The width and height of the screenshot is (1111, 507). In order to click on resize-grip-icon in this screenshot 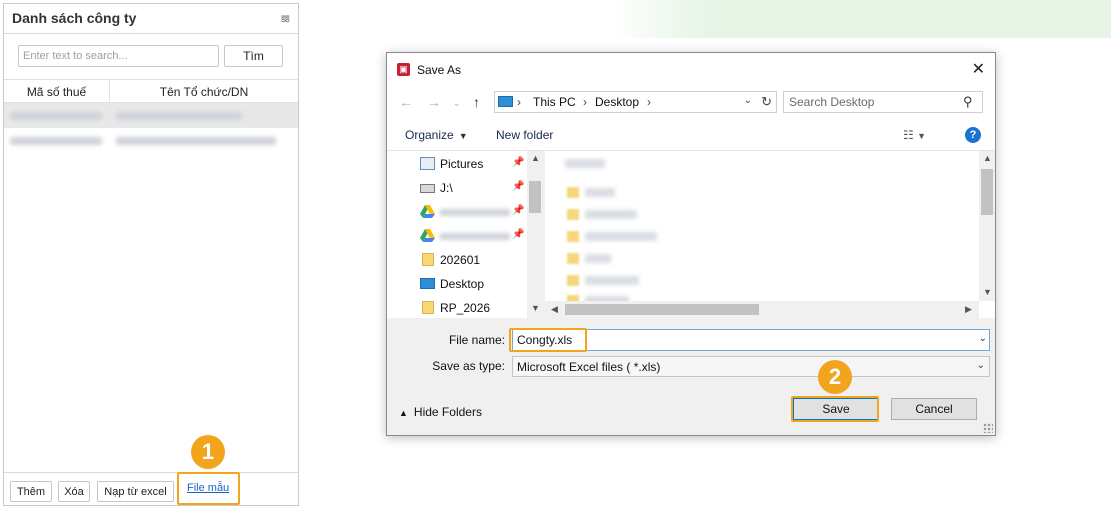, I will do `click(988, 428)`.